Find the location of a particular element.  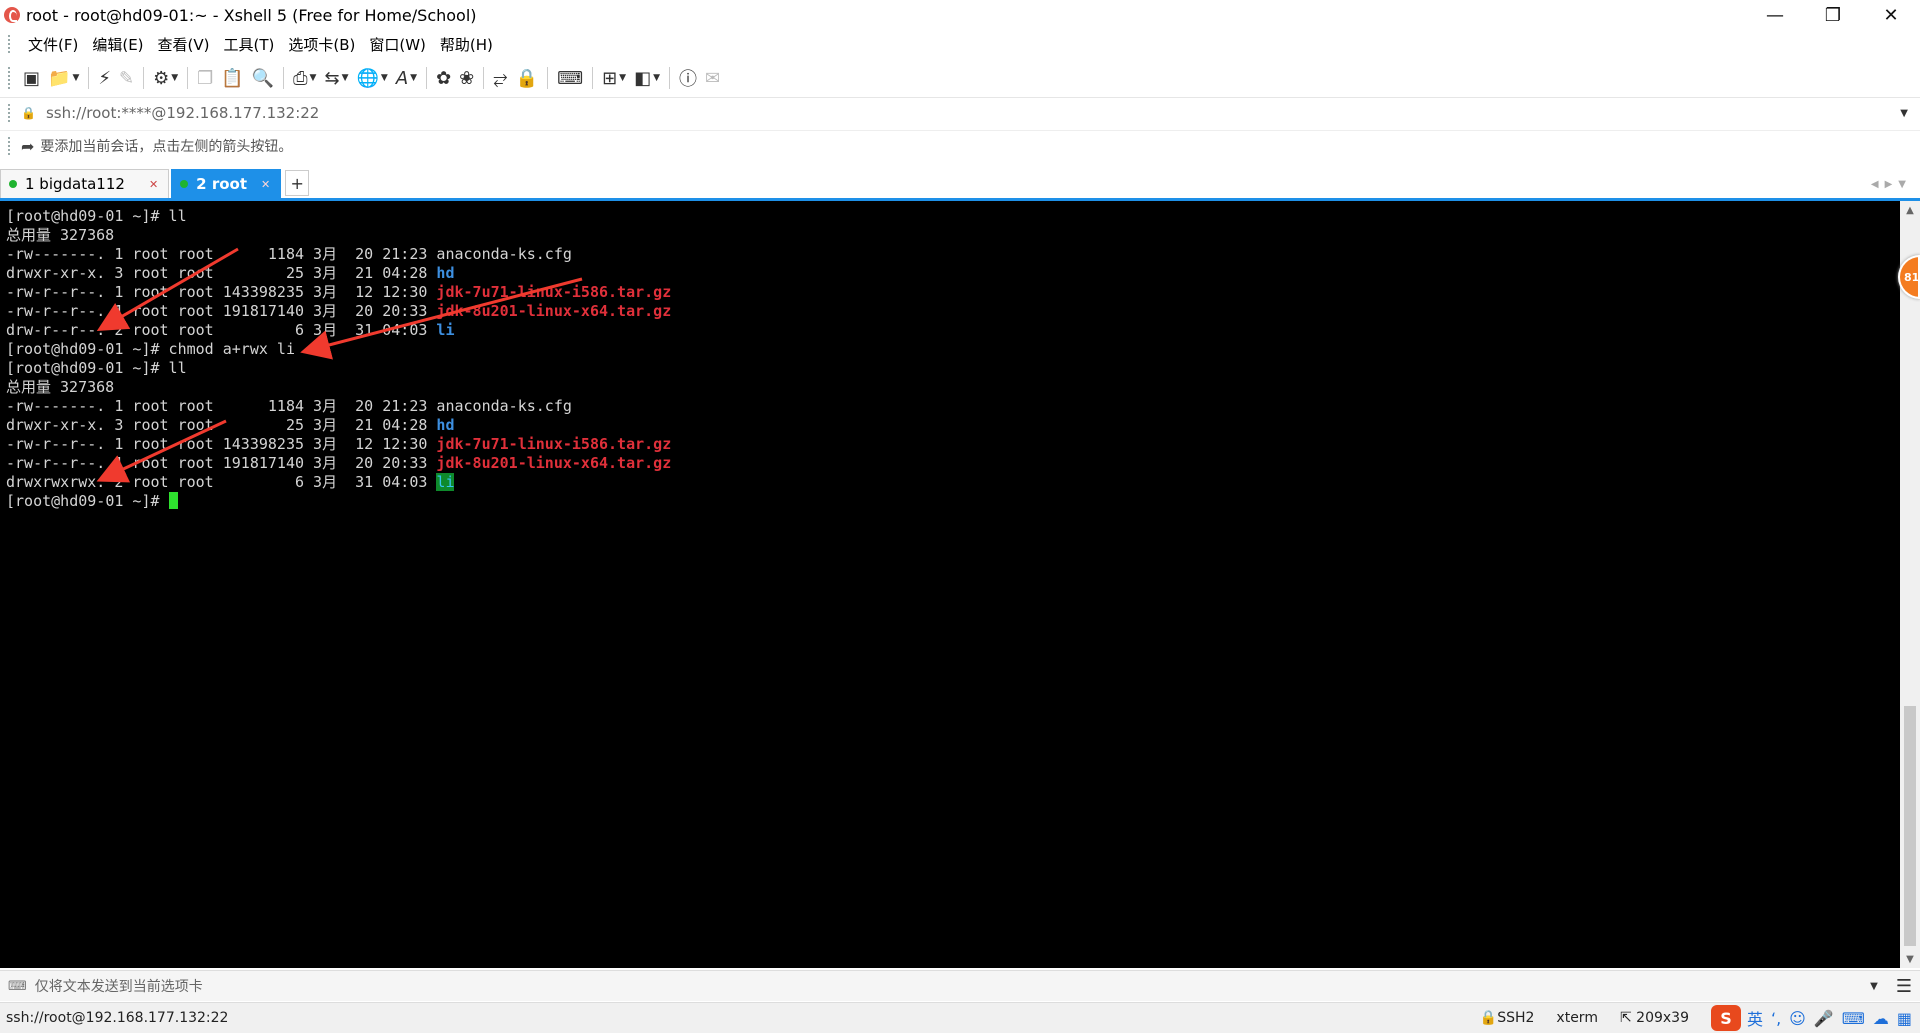

status-protocol: 🔒SSH2 is located at coordinates (1507, 1018).